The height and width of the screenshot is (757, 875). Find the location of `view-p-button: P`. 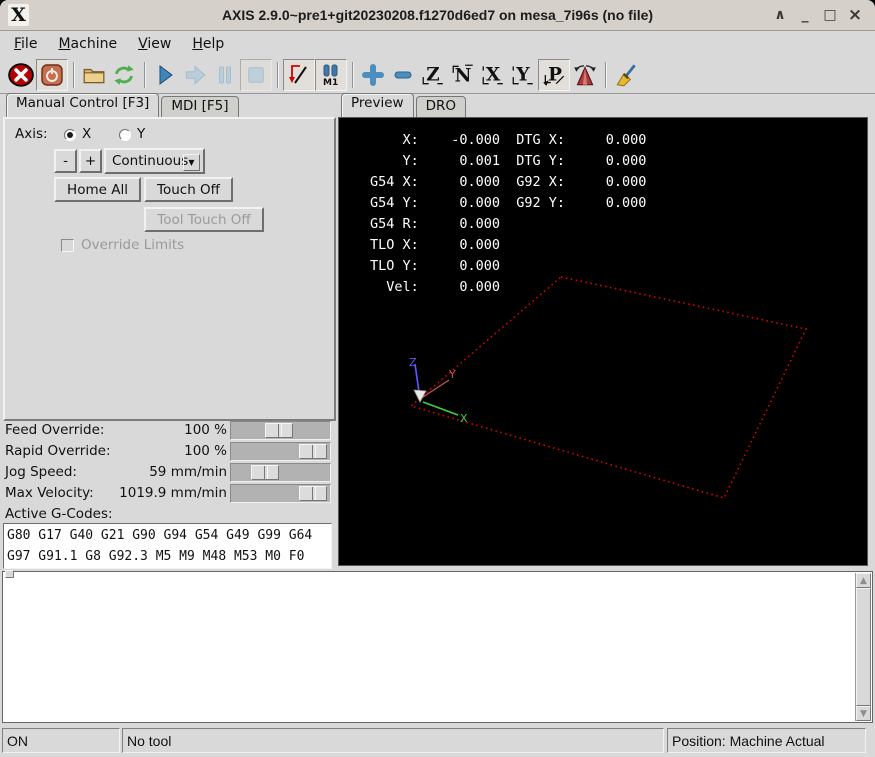

view-p-button: P is located at coordinates (554, 75).